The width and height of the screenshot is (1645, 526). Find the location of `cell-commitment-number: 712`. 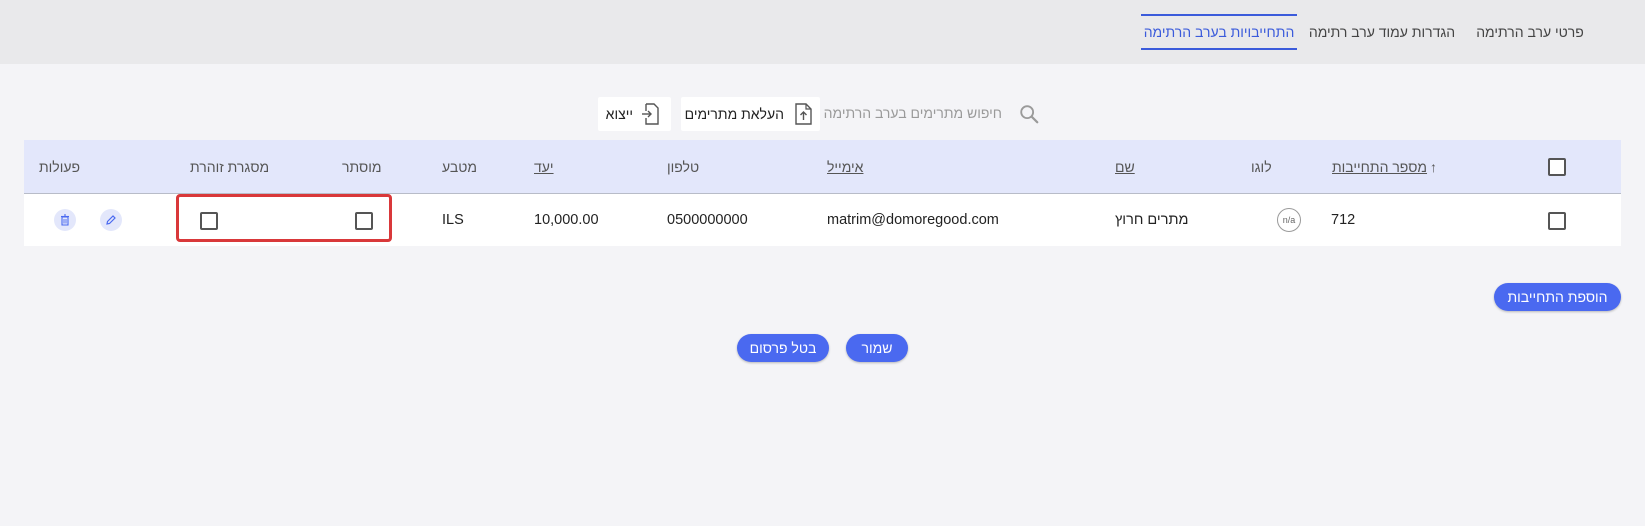

cell-commitment-number: 712 is located at coordinates (1343, 220).